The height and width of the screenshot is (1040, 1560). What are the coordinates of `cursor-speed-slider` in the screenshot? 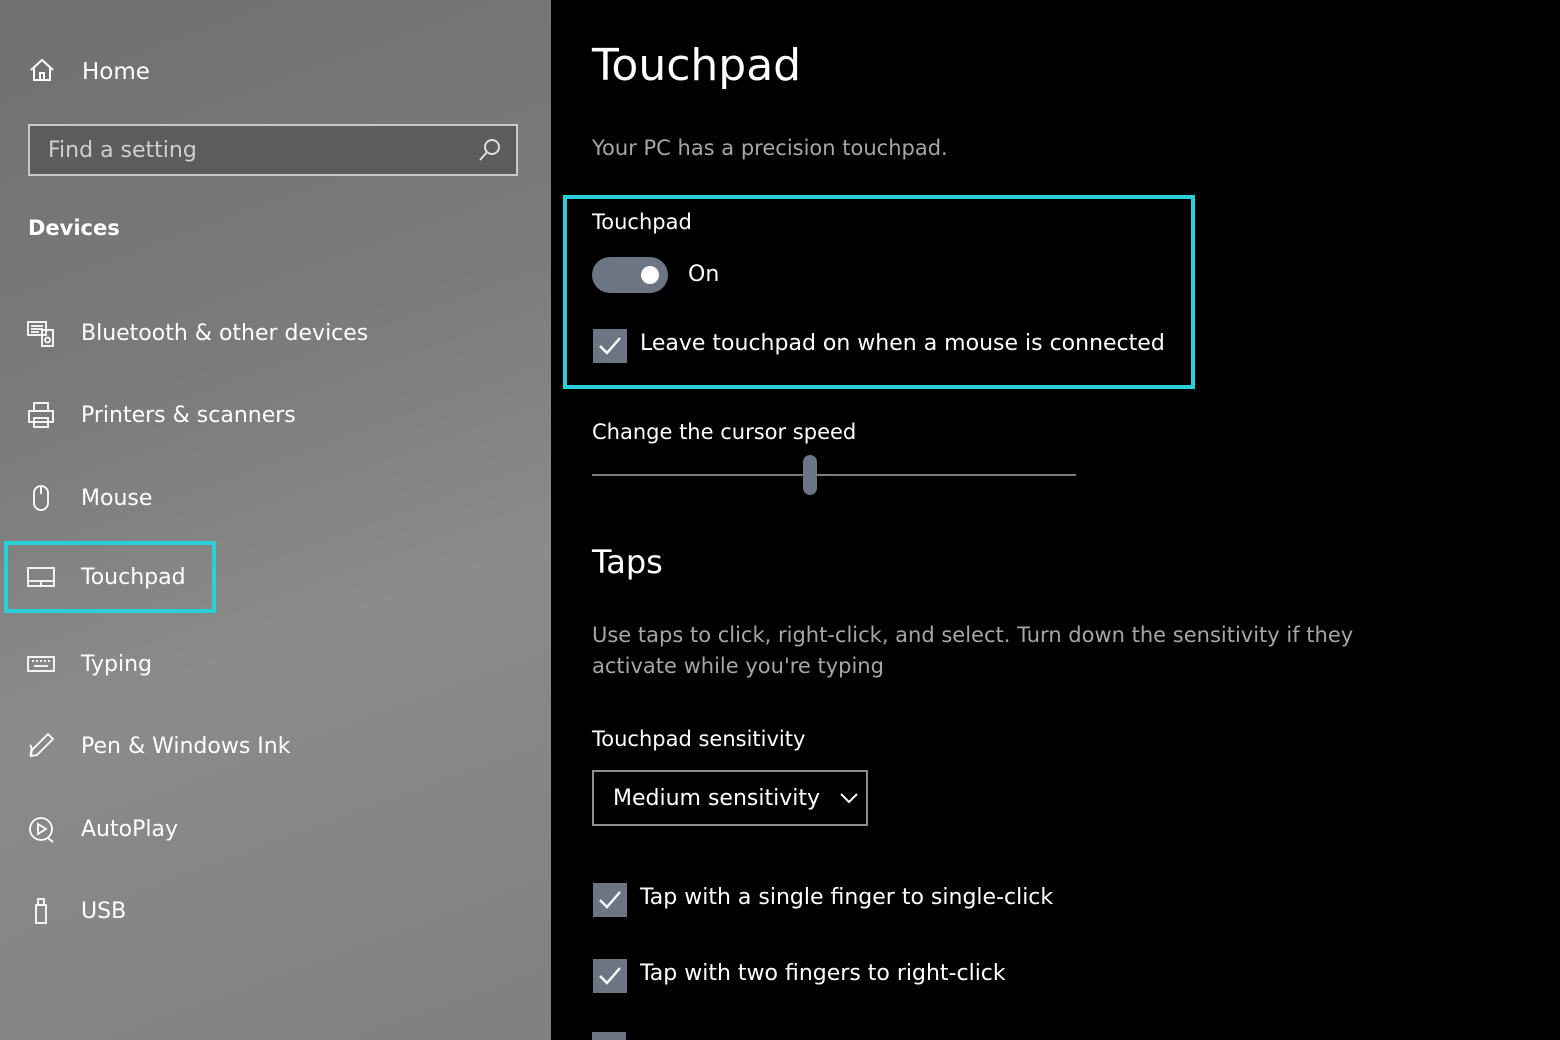 It's located at (834, 475).